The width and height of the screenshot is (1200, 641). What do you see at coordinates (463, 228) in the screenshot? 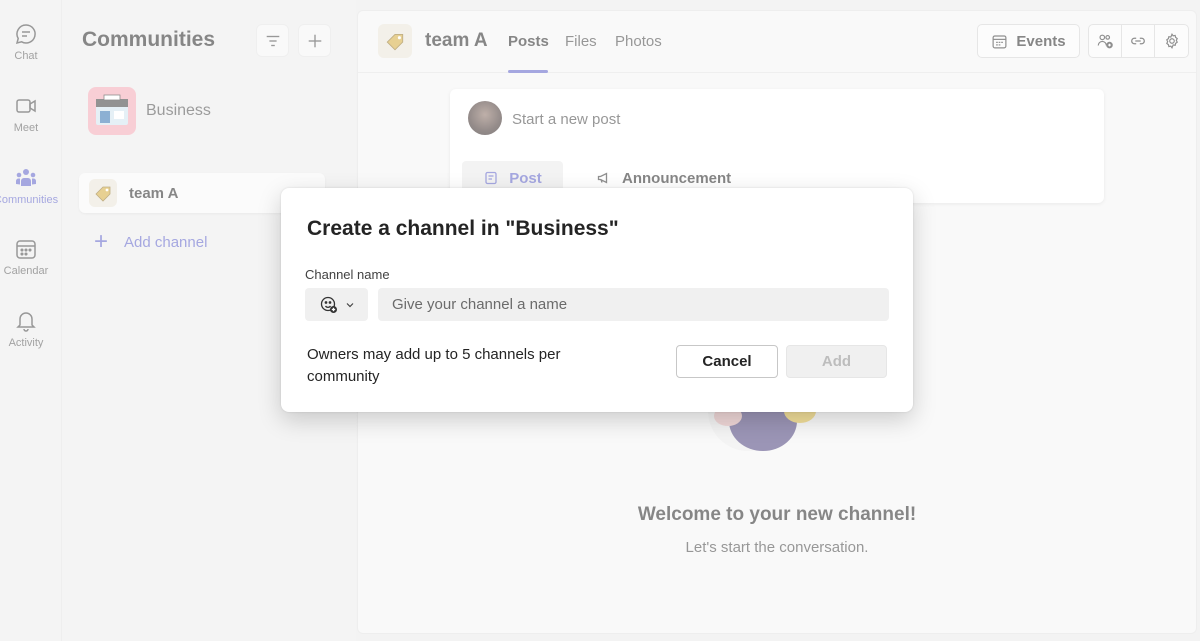
I see `dialog-title: Create a channel in "Business"` at bounding box center [463, 228].